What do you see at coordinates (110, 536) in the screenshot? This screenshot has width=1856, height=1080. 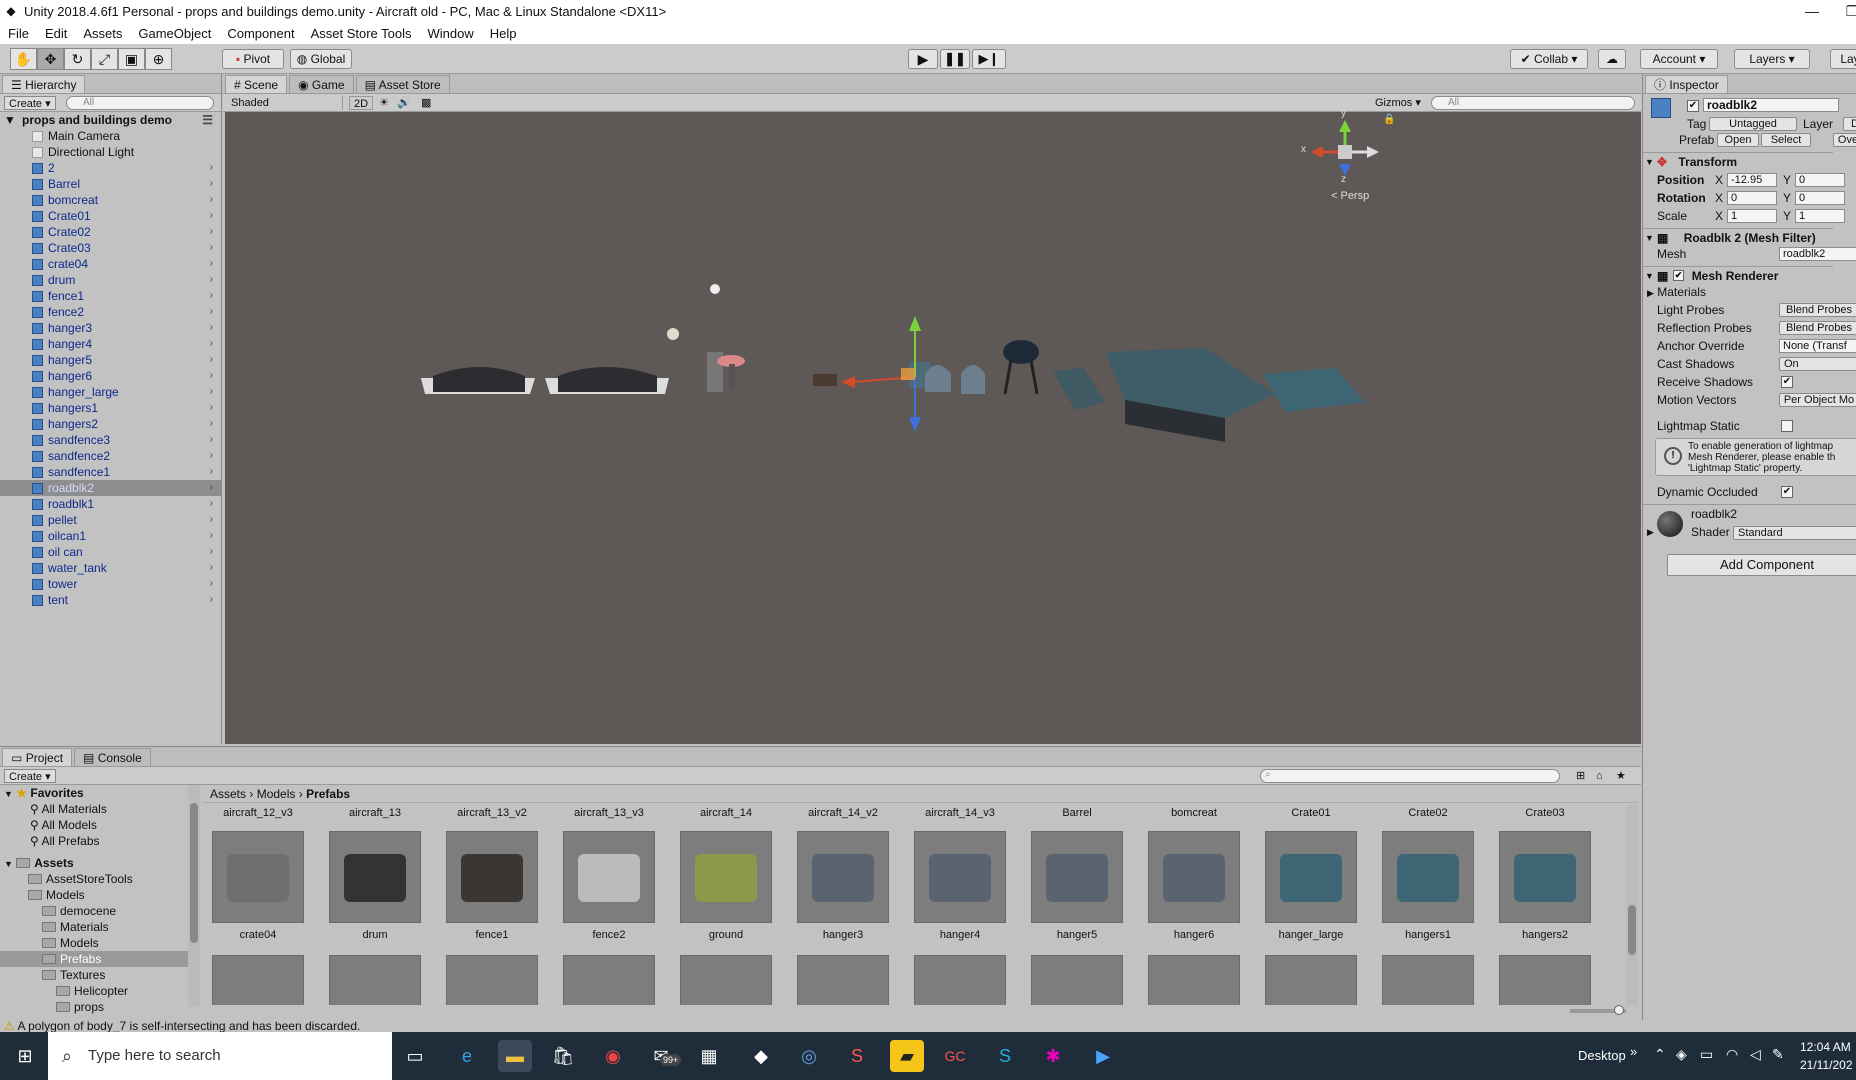 I see `hierarchy-item: oilcan1 ›` at bounding box center [110, 536].